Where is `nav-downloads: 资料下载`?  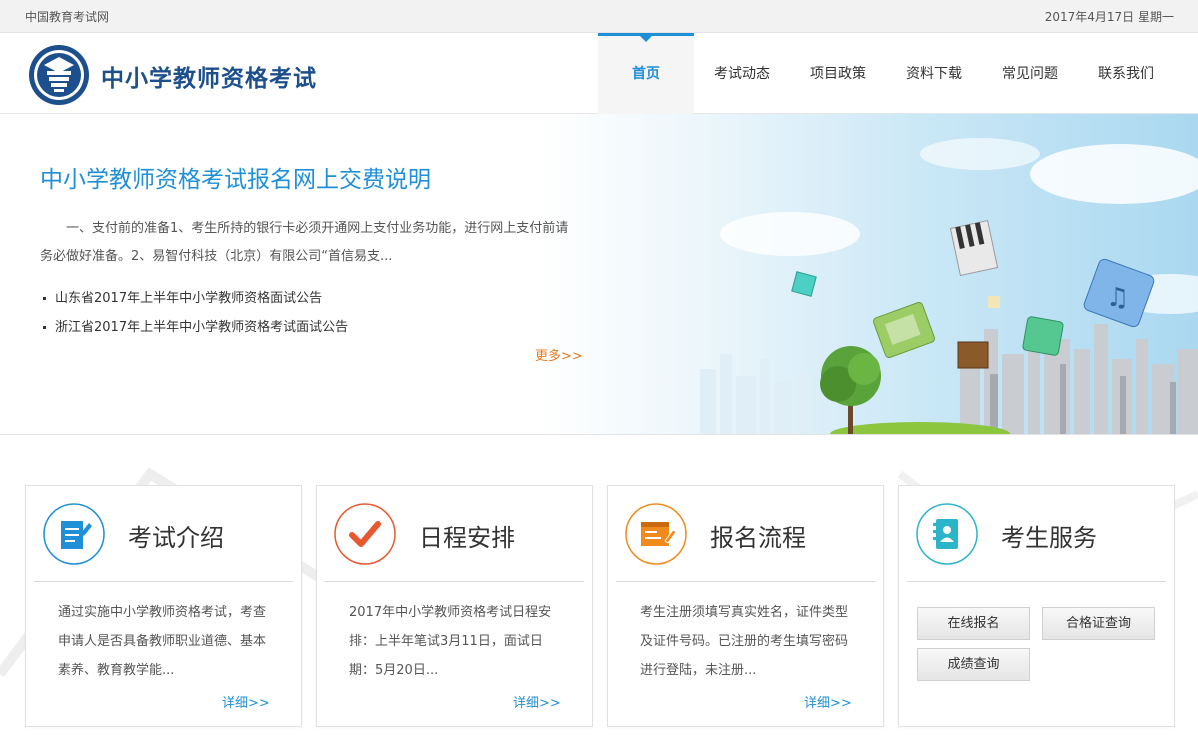
nav-downloads: 资料下载 is located at coordinates (934, 73).